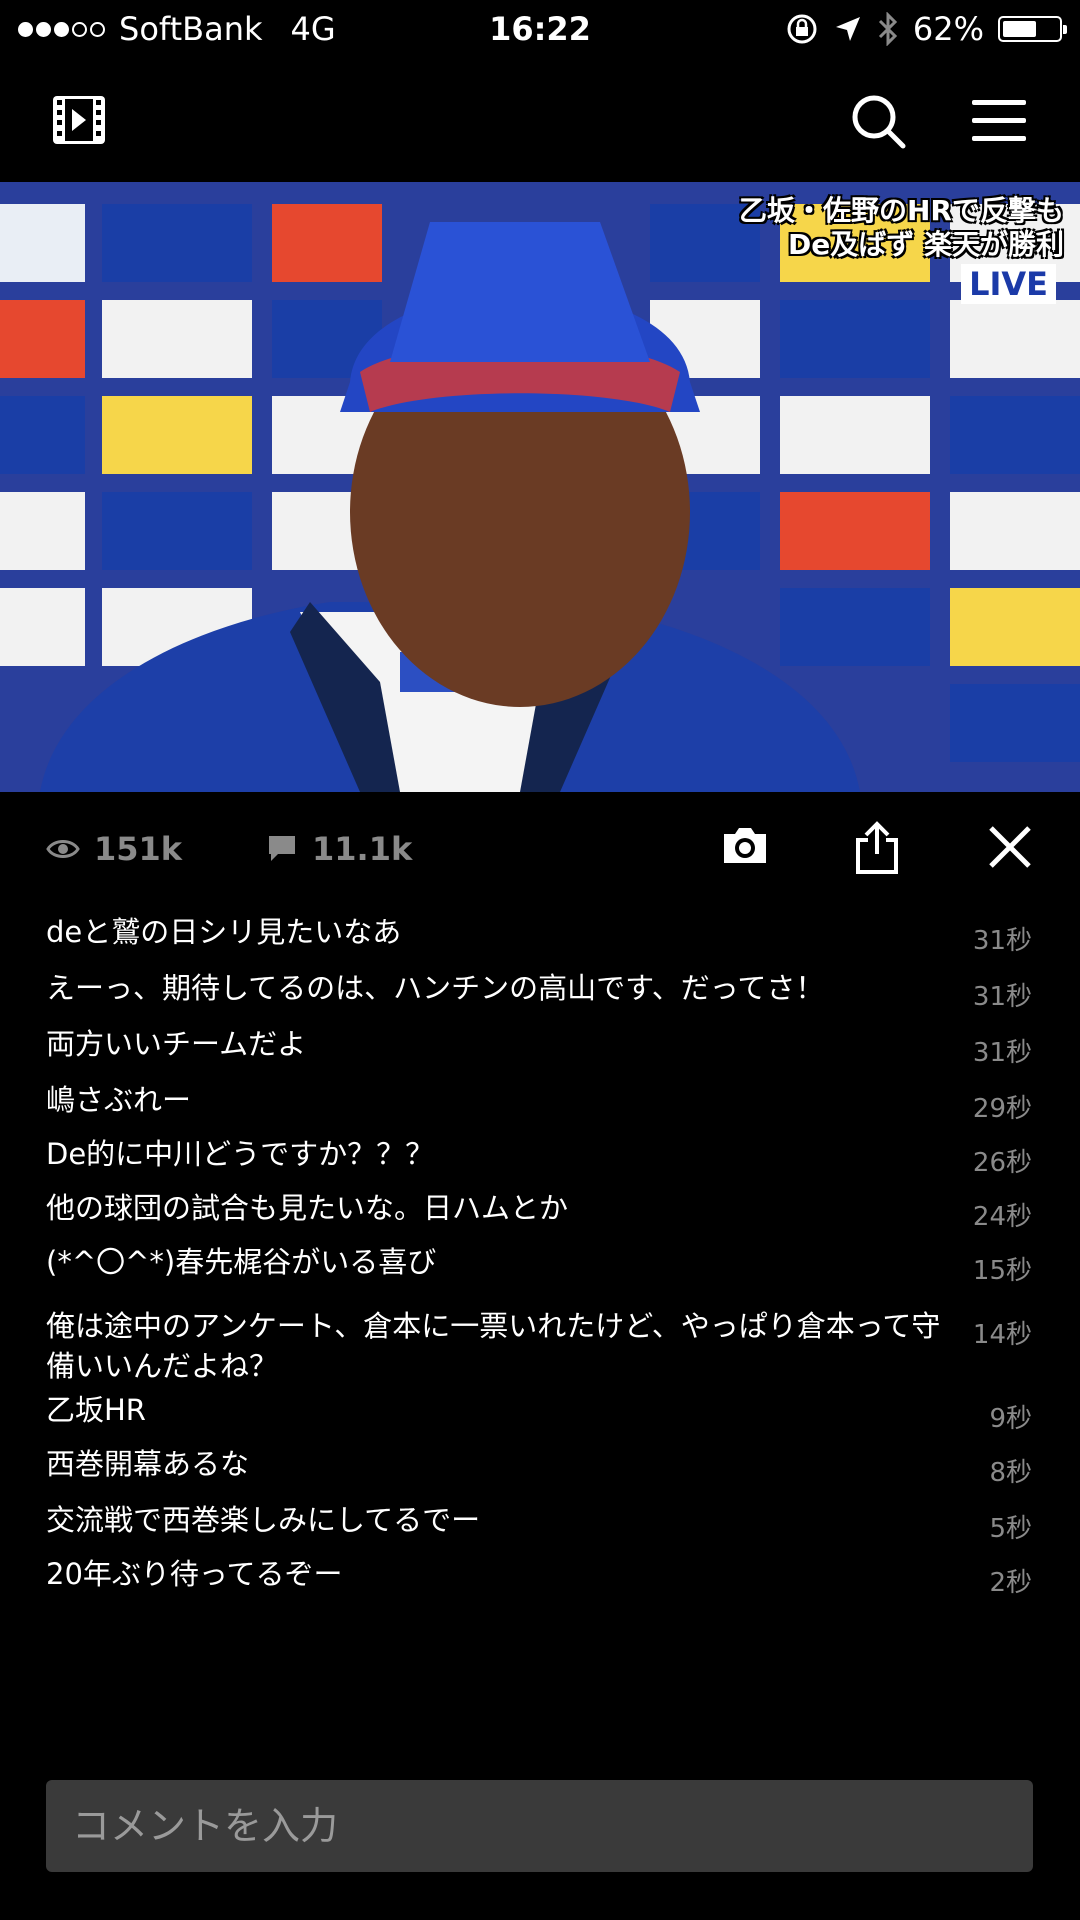 This screenshot has width=1080, height=1920. What do you see at coordinates (1002, 1163) in the screenshot?
I see `comment-time: 26秒` at bounding box center [1002, 1163].